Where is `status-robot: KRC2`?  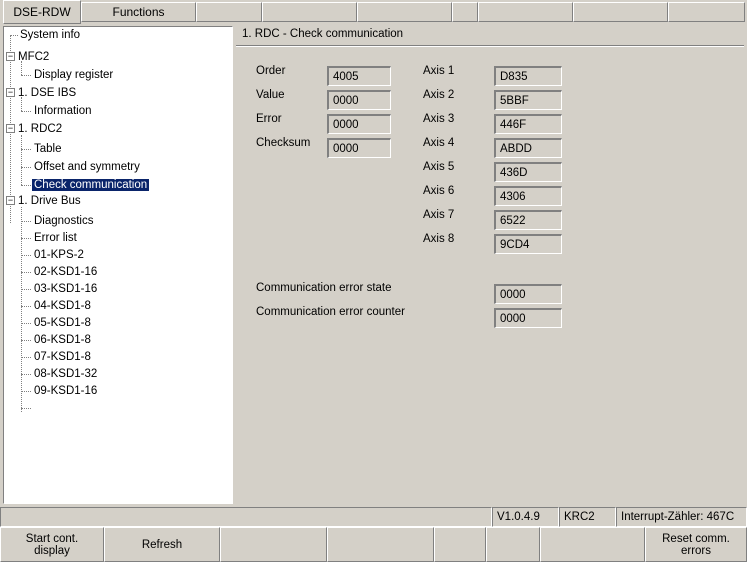
status-robot: KRC2 is located at coordinates (587, 517).